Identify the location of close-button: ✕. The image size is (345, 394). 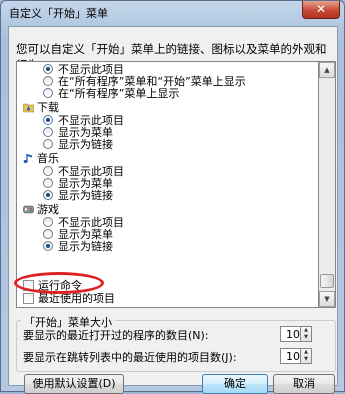
(321, 10).